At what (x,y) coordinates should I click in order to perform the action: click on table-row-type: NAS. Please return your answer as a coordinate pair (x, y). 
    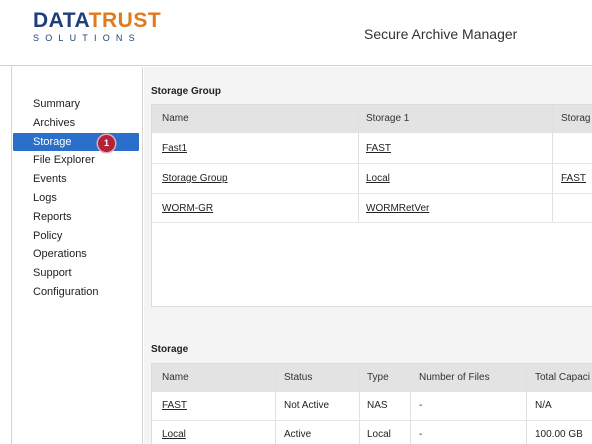
    Looking at the image, I should click on (377, 405).